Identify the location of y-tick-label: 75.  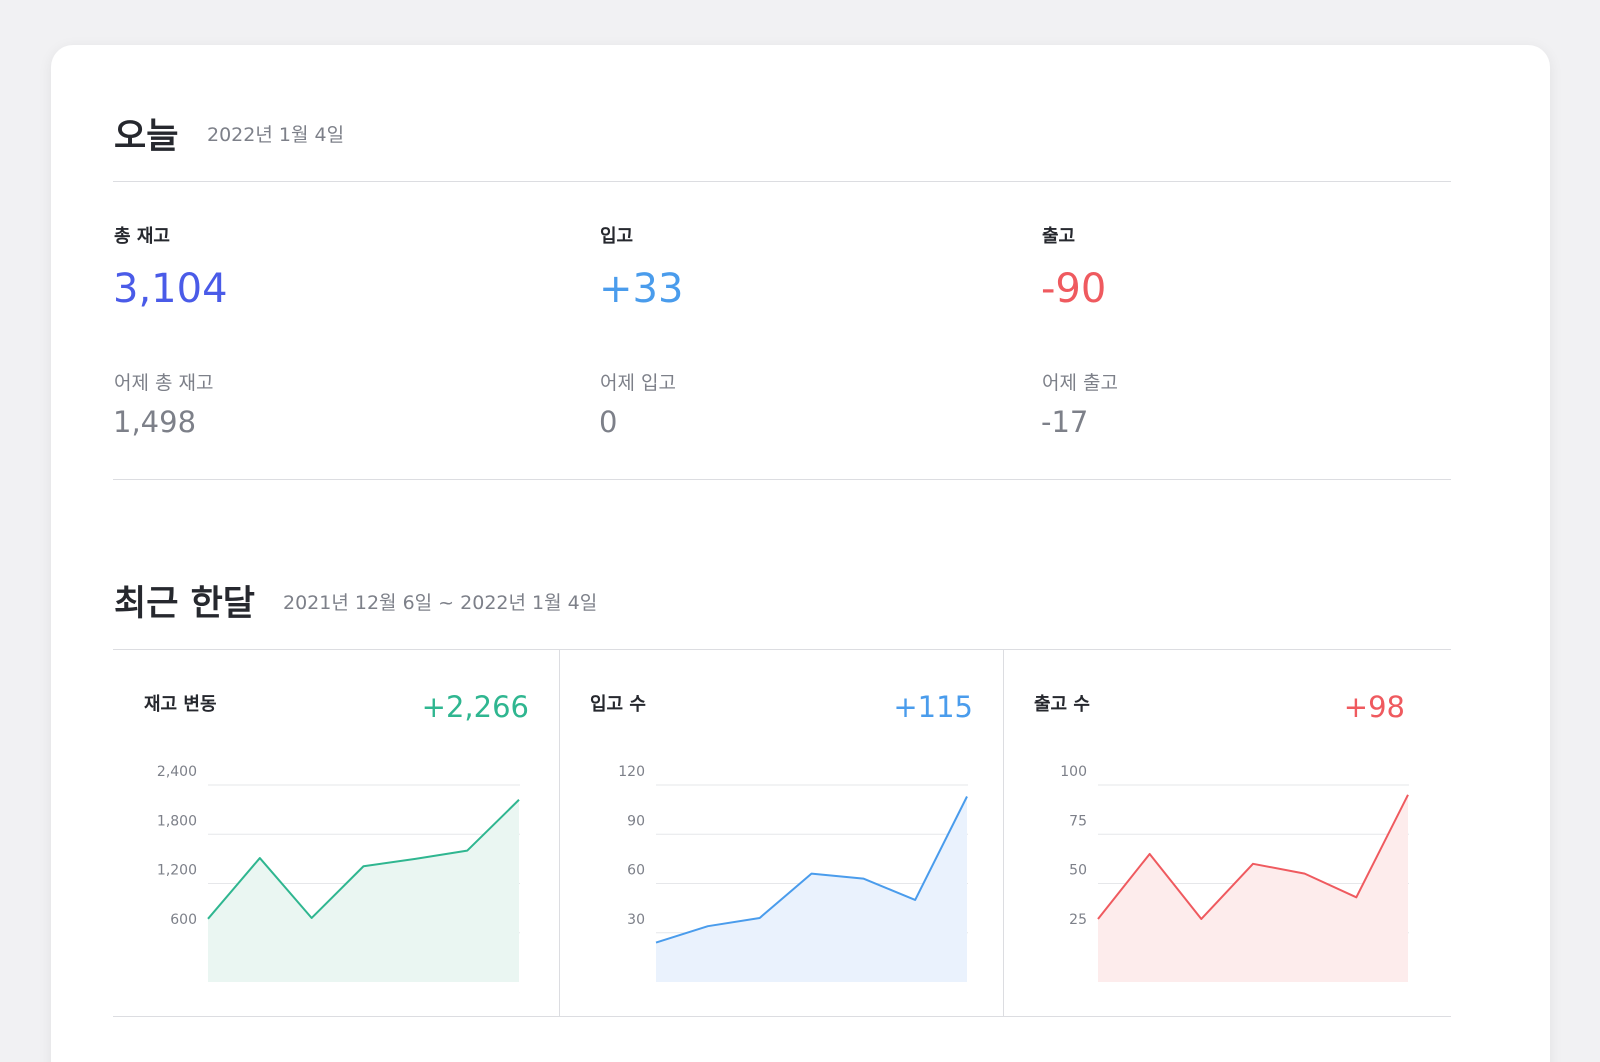
(1078, 821).